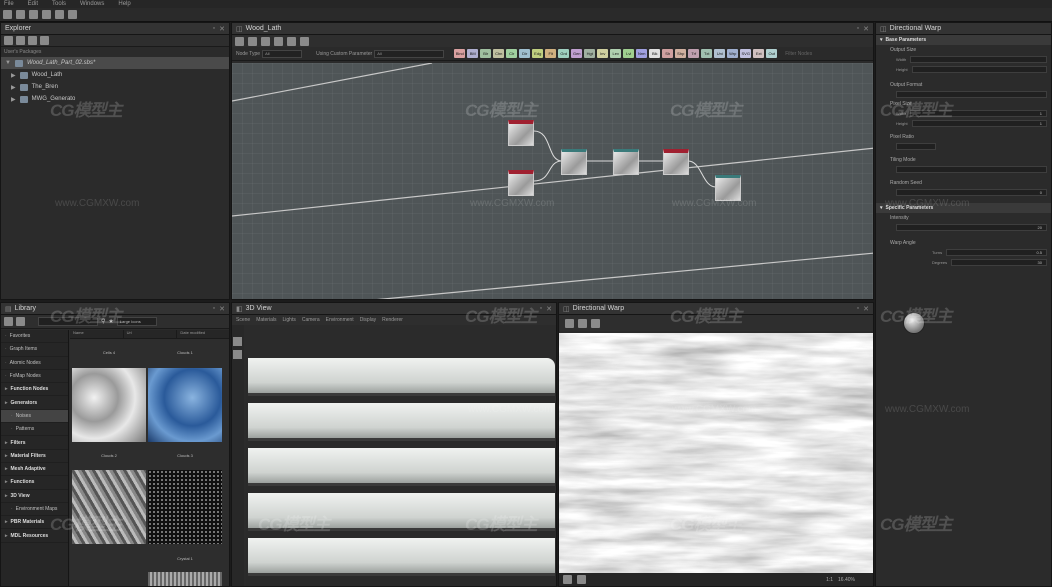  What do you see at coordinates (34, 456) in the screenshot?
I see `library-category: ▸ Material Filters` at bounding box center [34, 456].